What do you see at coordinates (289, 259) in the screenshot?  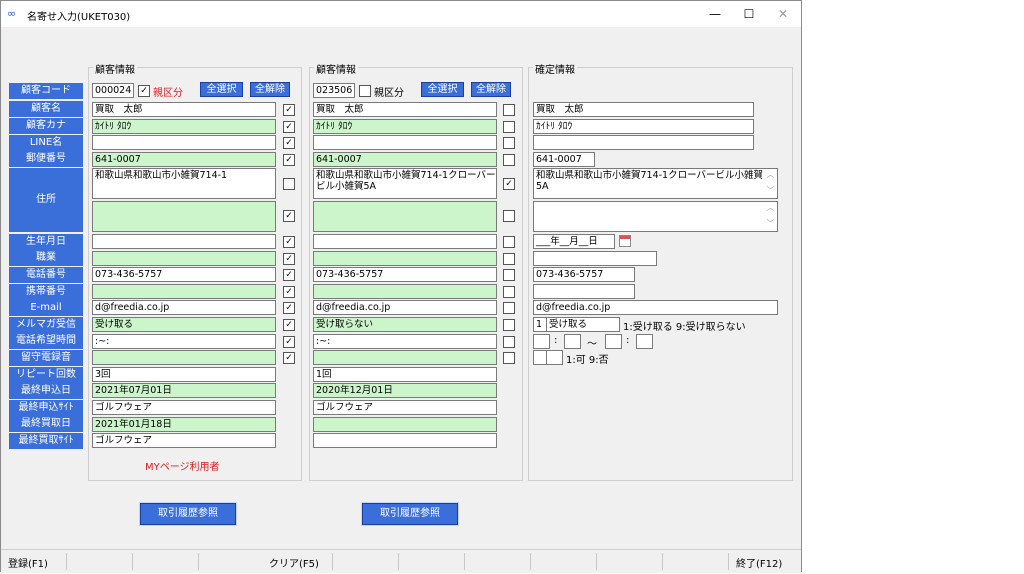 I see `left-check-job: ✓` at bounding box center [289, 259].